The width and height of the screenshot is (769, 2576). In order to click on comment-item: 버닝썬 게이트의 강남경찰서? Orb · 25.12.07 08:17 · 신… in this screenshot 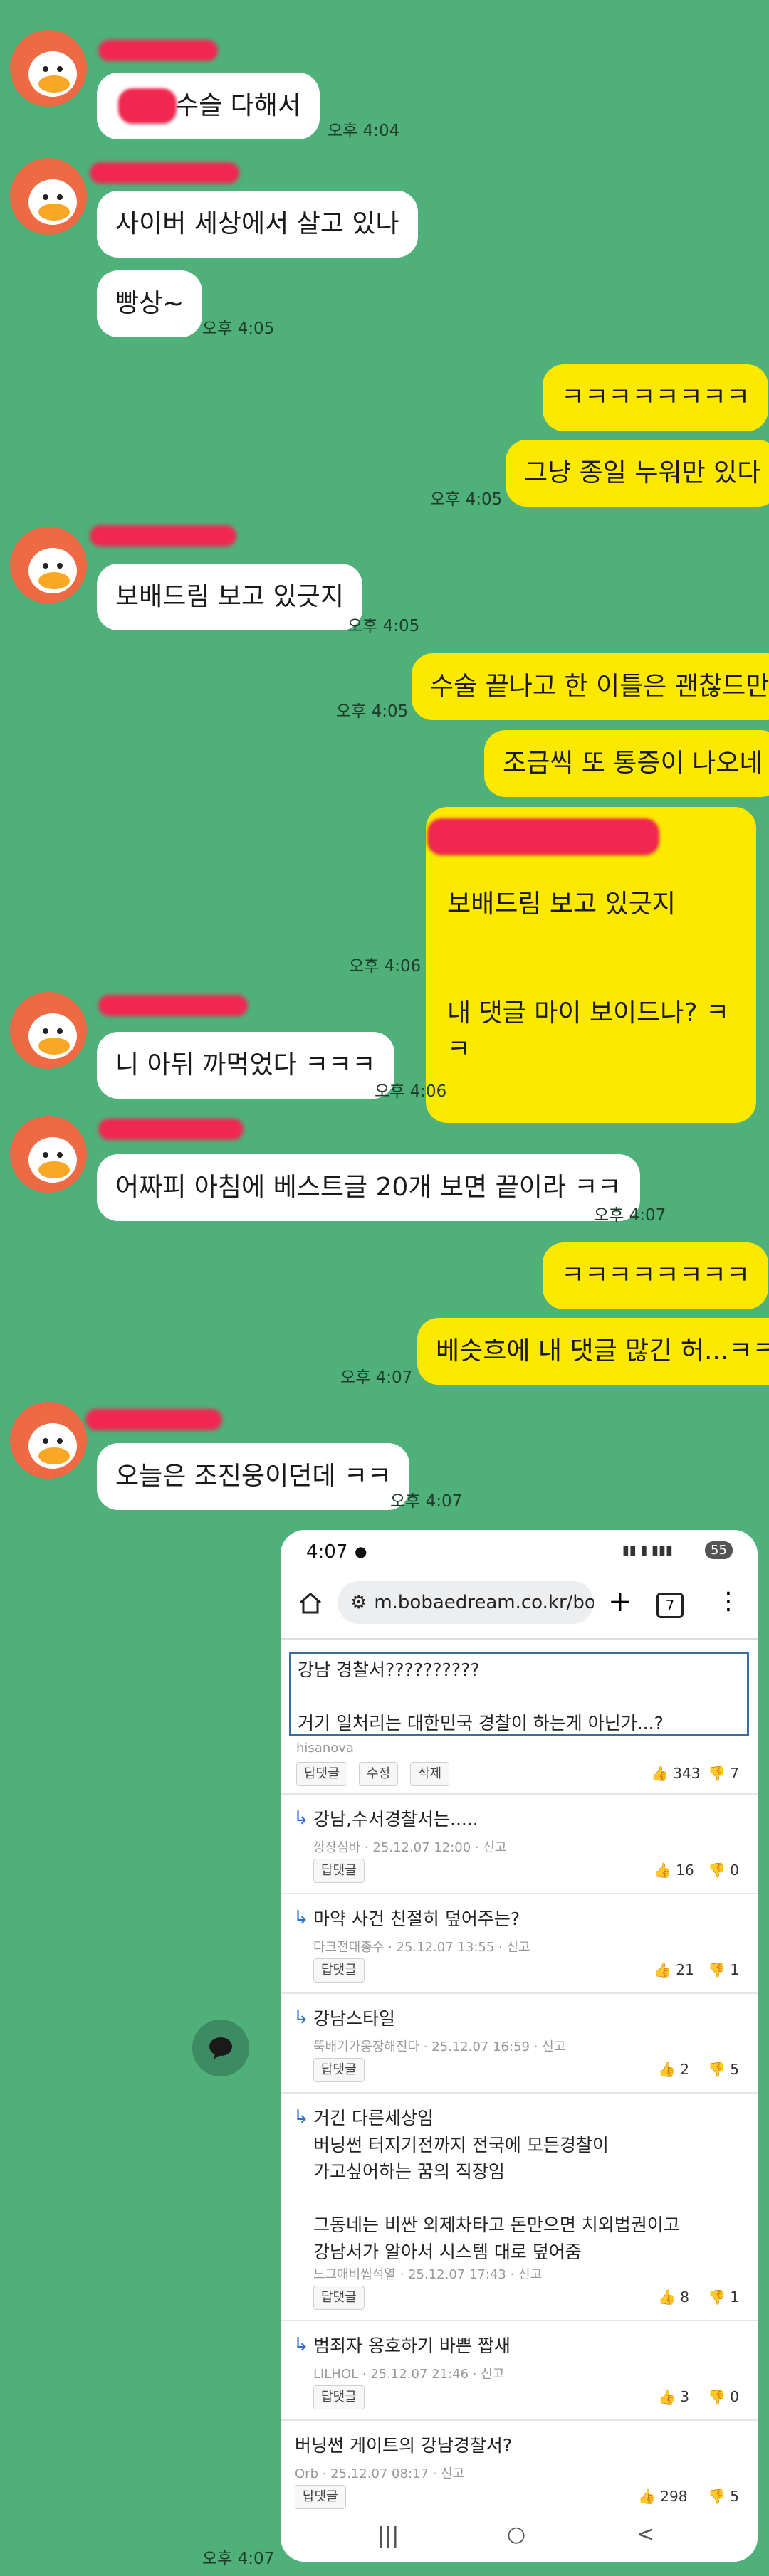, I will do `click(519, 2465)`.